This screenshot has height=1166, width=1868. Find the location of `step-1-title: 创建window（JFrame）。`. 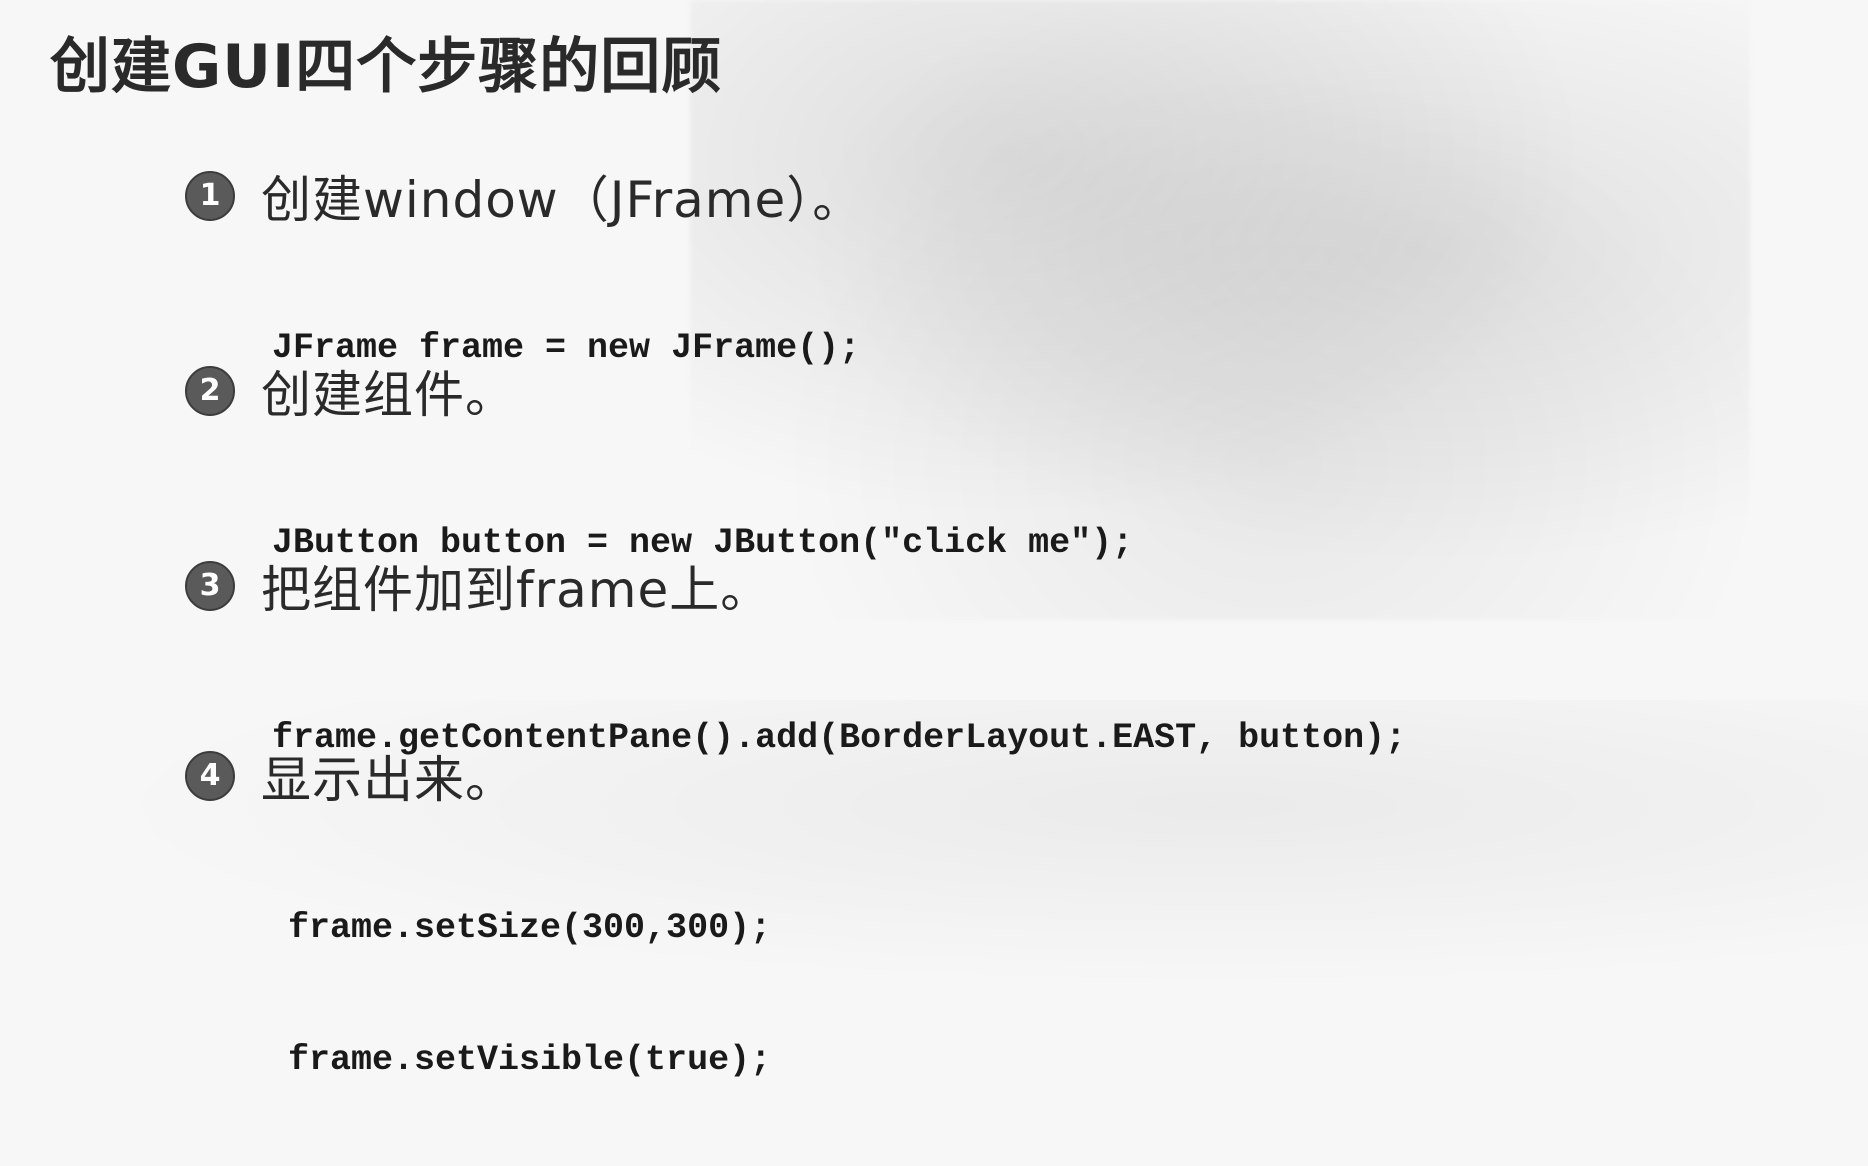

step-1-title: 创建window（JFrame）。 is located at coordinates (562, 200).